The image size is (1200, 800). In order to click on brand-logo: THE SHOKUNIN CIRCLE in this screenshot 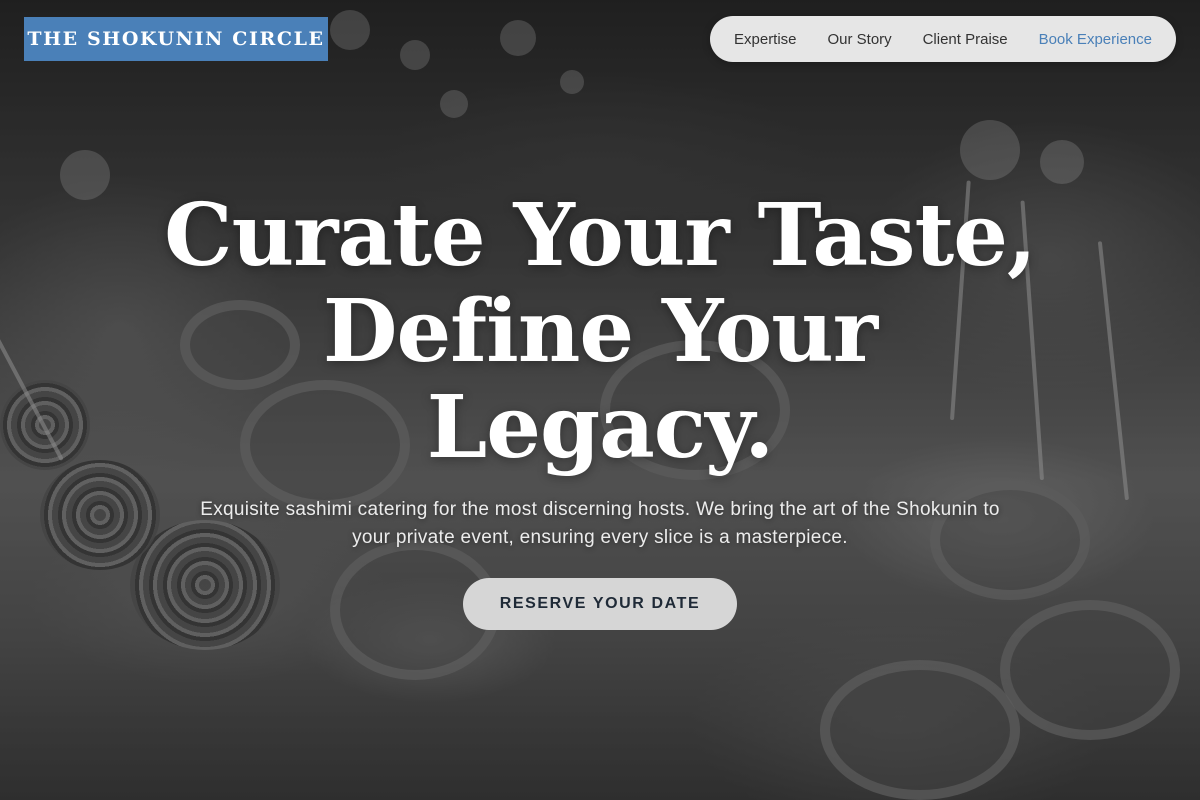, I will do `click(176, 39)`.